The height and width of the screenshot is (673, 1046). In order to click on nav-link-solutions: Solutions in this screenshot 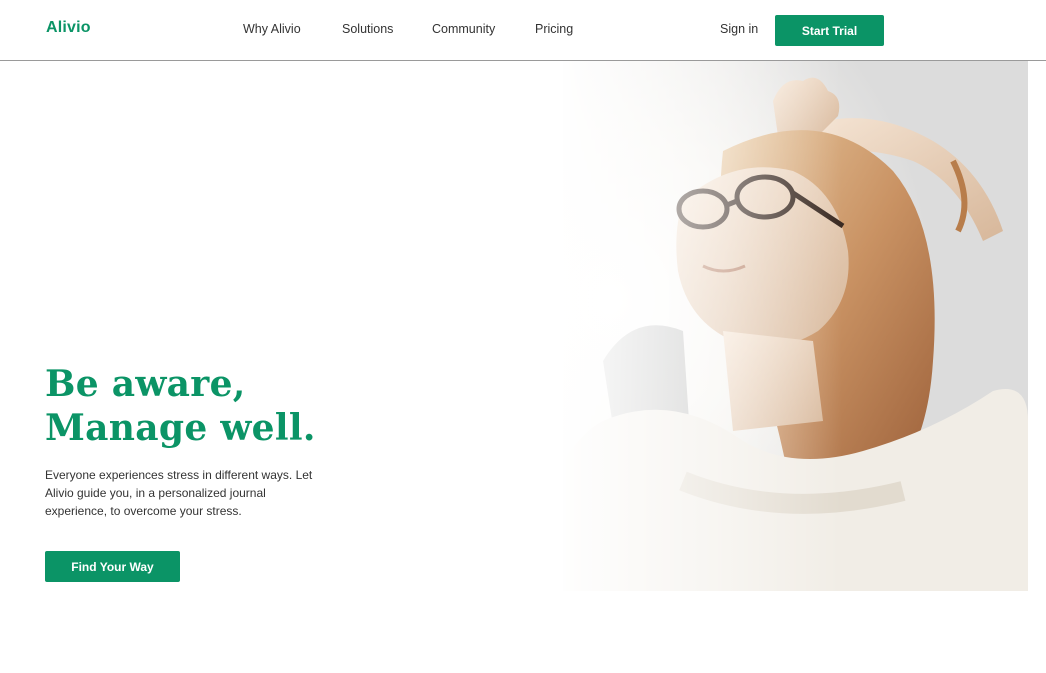, I will do `click(367, 29)`.